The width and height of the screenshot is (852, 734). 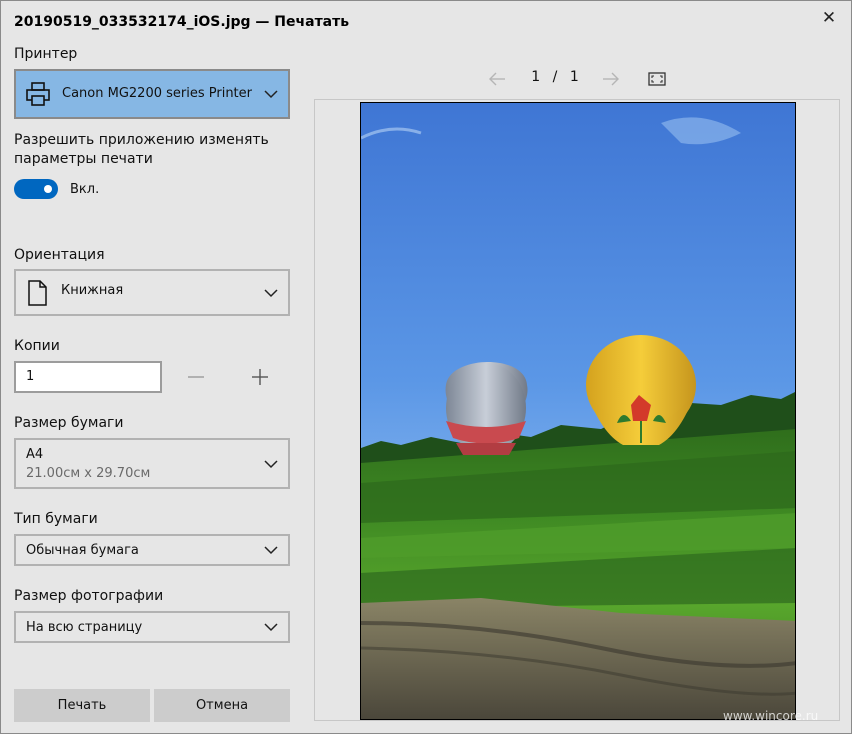 What do you see at coordinates (152, 550) in the screenshot?
I see `paper-type-select: Обычная бумага` at bounding box center [152, 550].